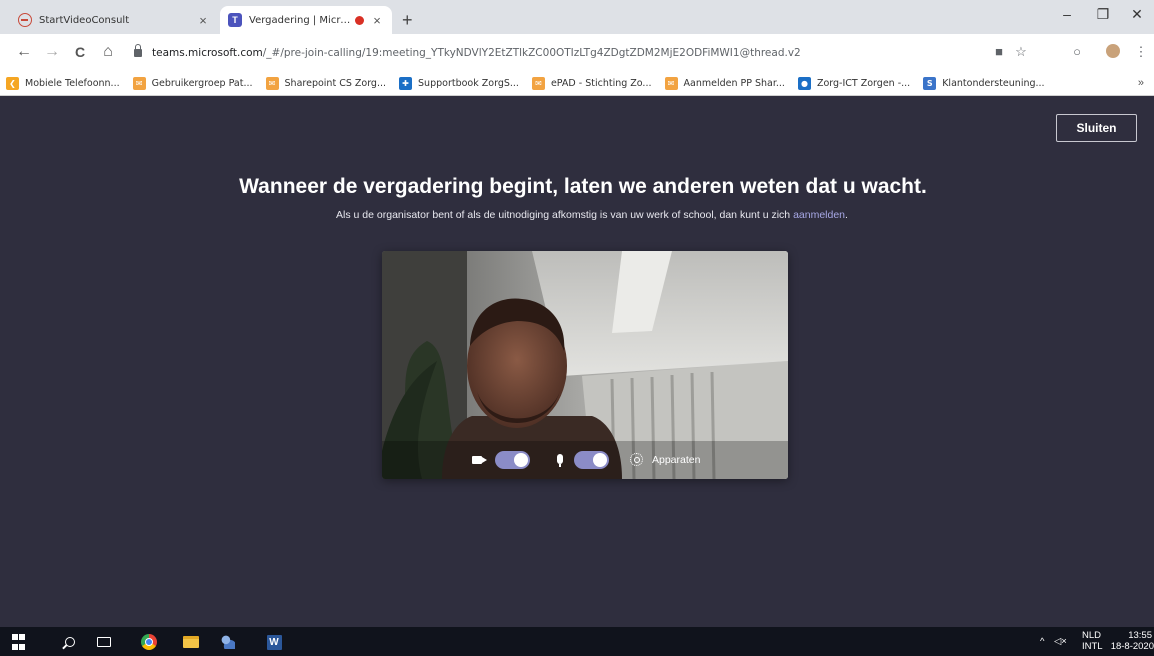  What do you see at coordinates (1096, 128) in the screenshot?
I see `close-button: Sluiten` at bounding box center [1096, 128].